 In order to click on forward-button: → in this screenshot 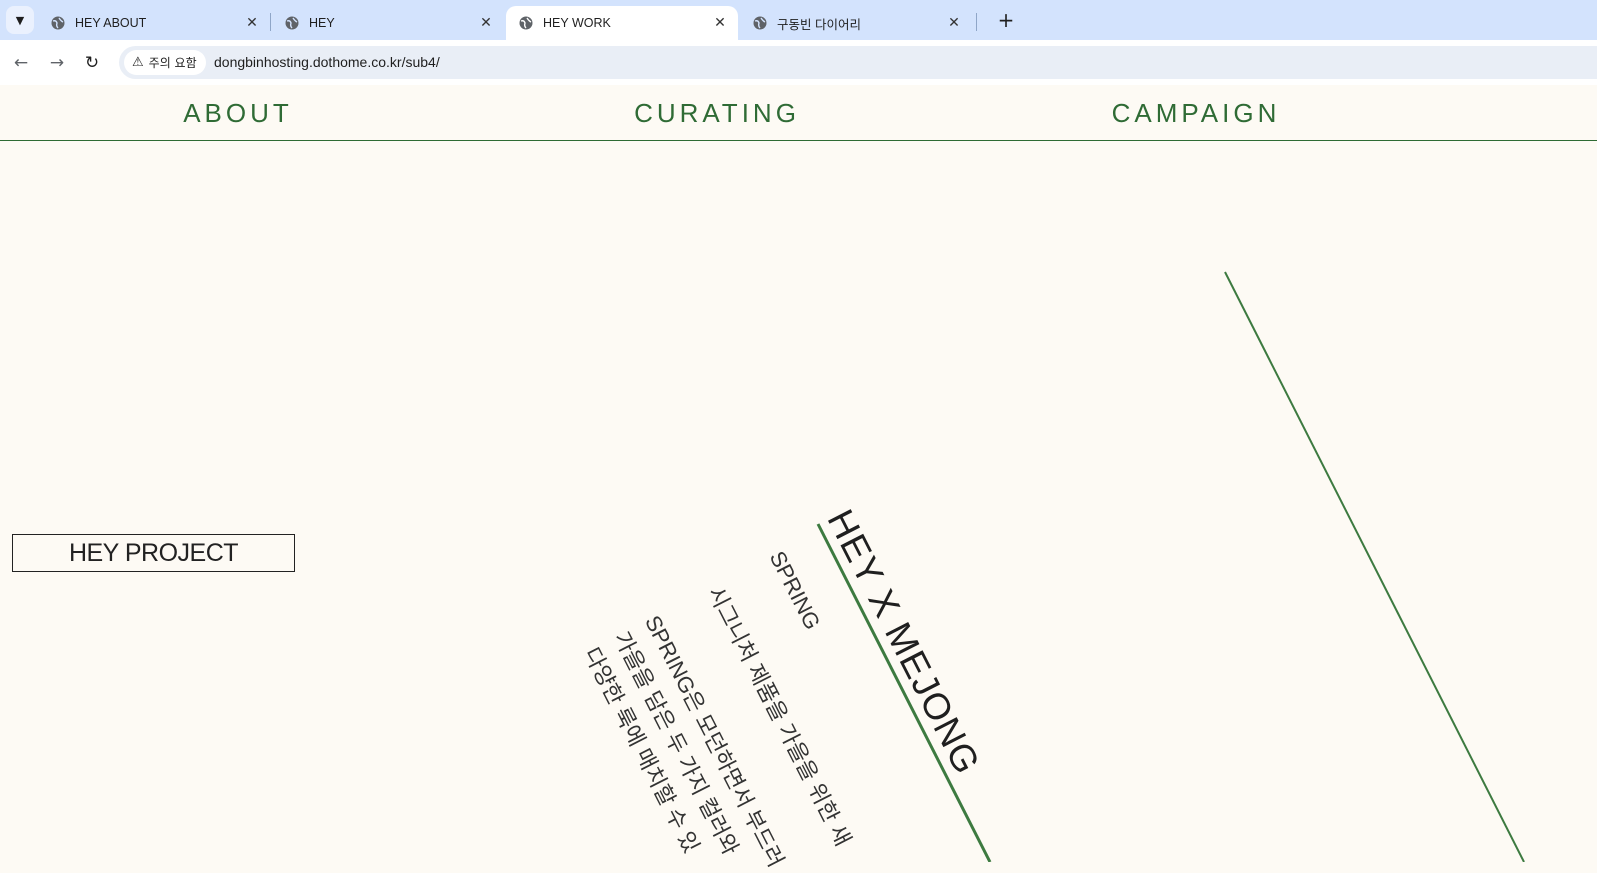, I will do `click(57, 63)`.